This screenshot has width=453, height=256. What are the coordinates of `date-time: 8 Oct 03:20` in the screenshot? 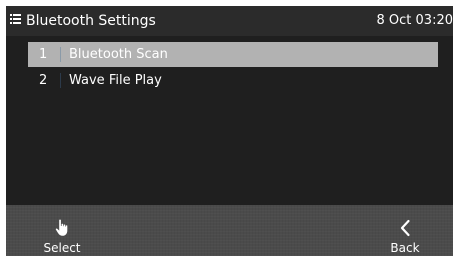 It's located at (414, 20).